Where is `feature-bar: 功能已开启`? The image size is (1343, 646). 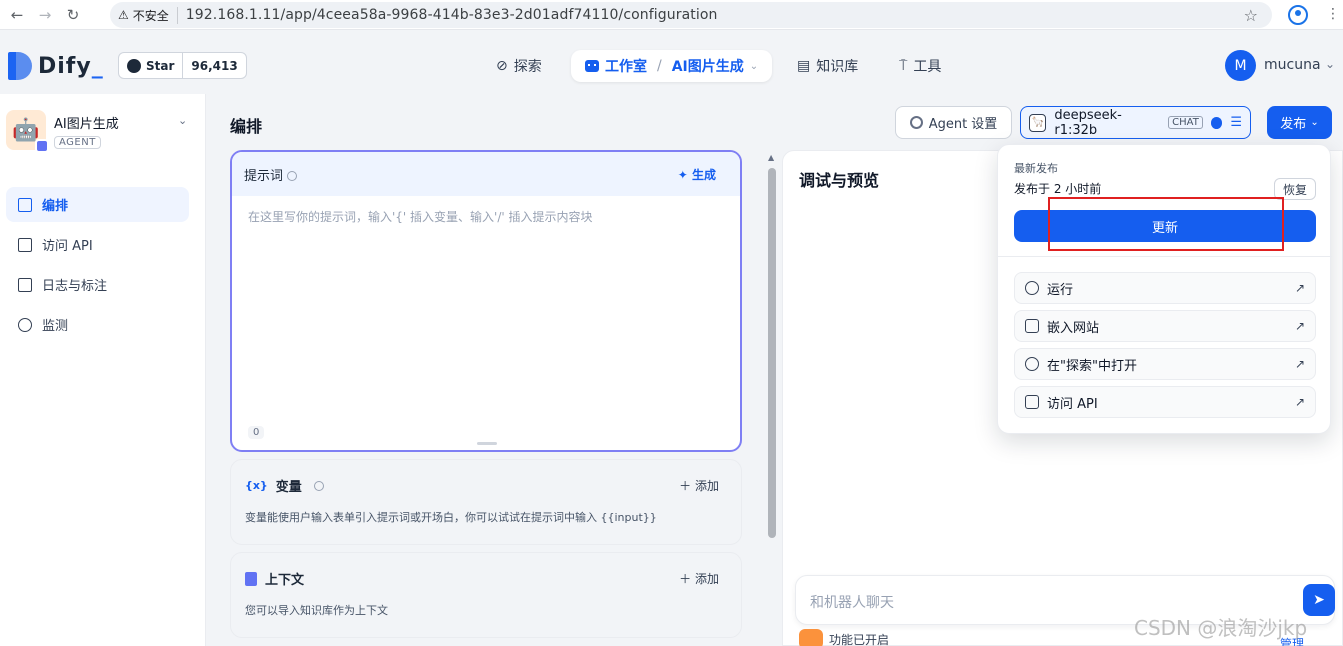
feature-bar: 功能已开启 is located at coordinates (844, 637).